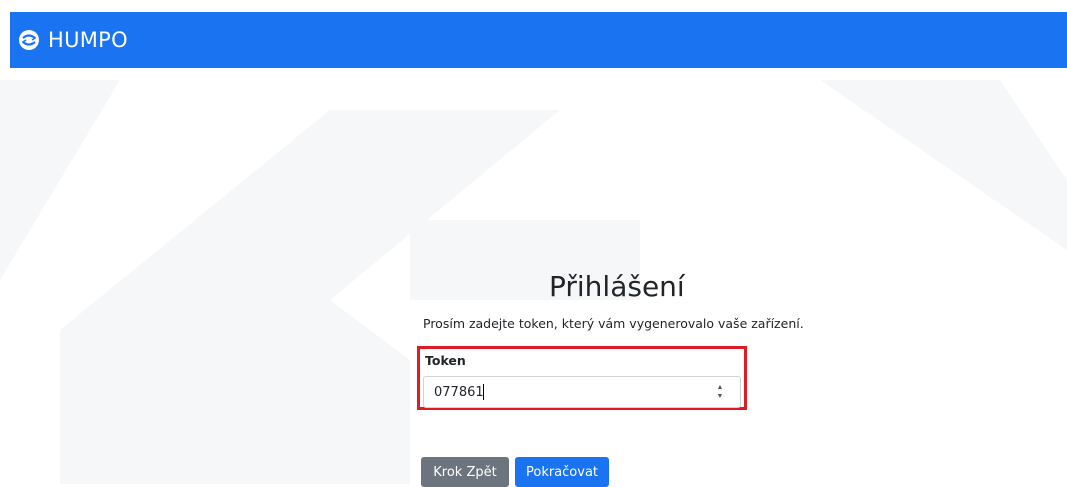  What do you see at coordinates (88, 40) in the screenshot?
I see `brand-name: HUMPO` at bounding box center [88, 40].